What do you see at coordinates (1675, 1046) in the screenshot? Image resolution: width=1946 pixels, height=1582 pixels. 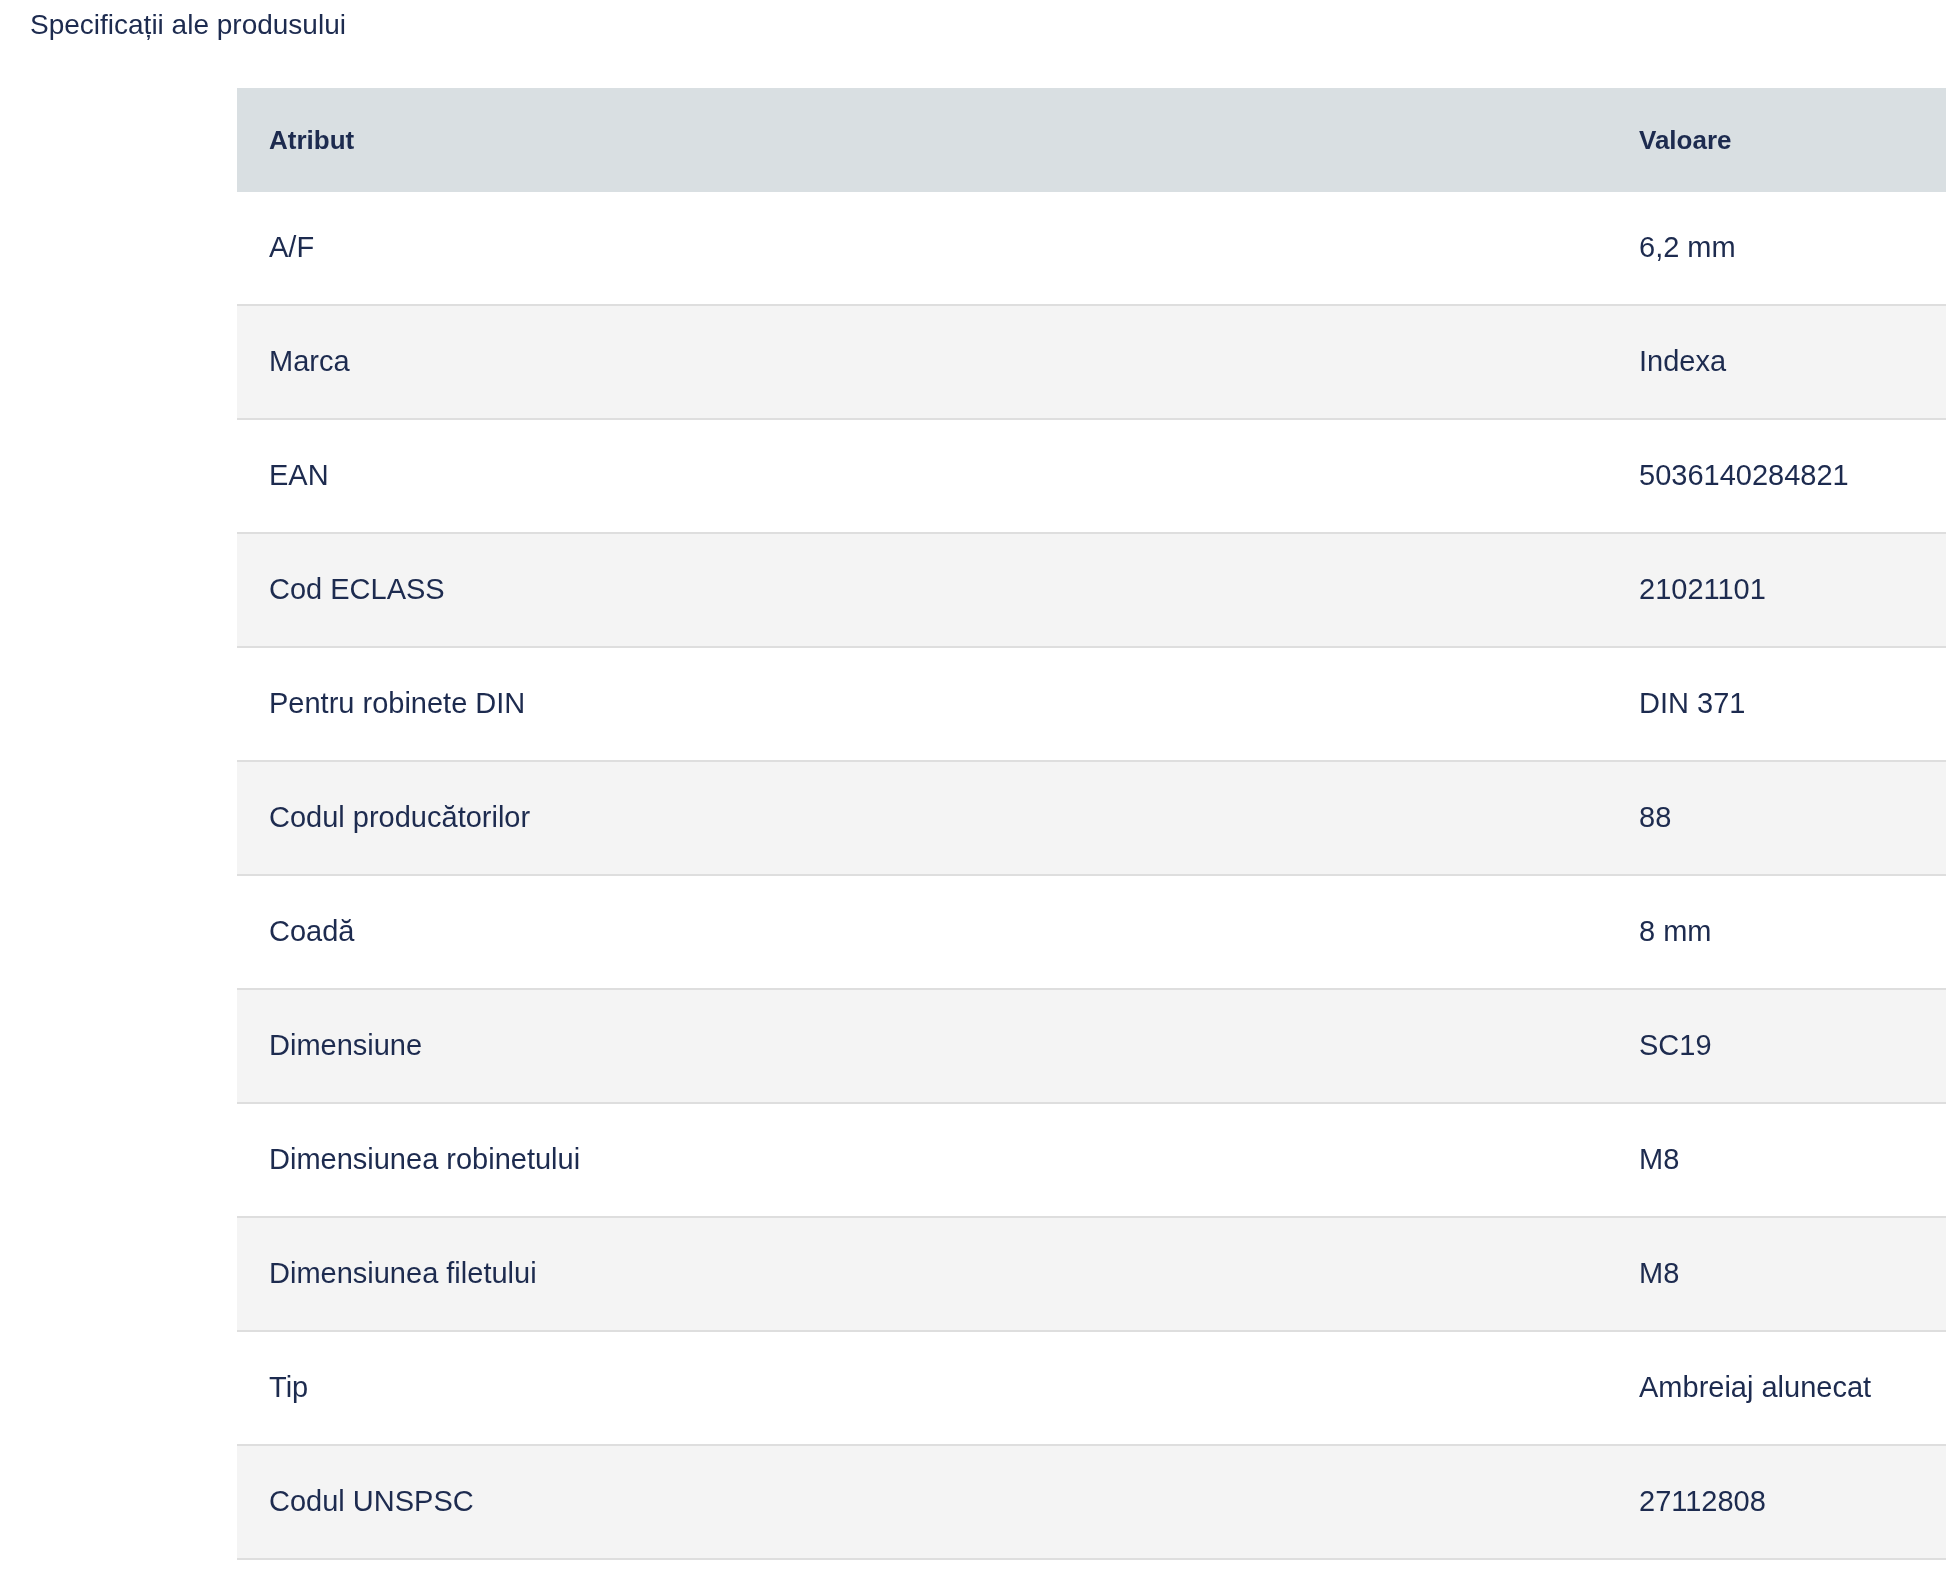 I see `table-cell-text: SC19` at bounding box center [1675, 1046].